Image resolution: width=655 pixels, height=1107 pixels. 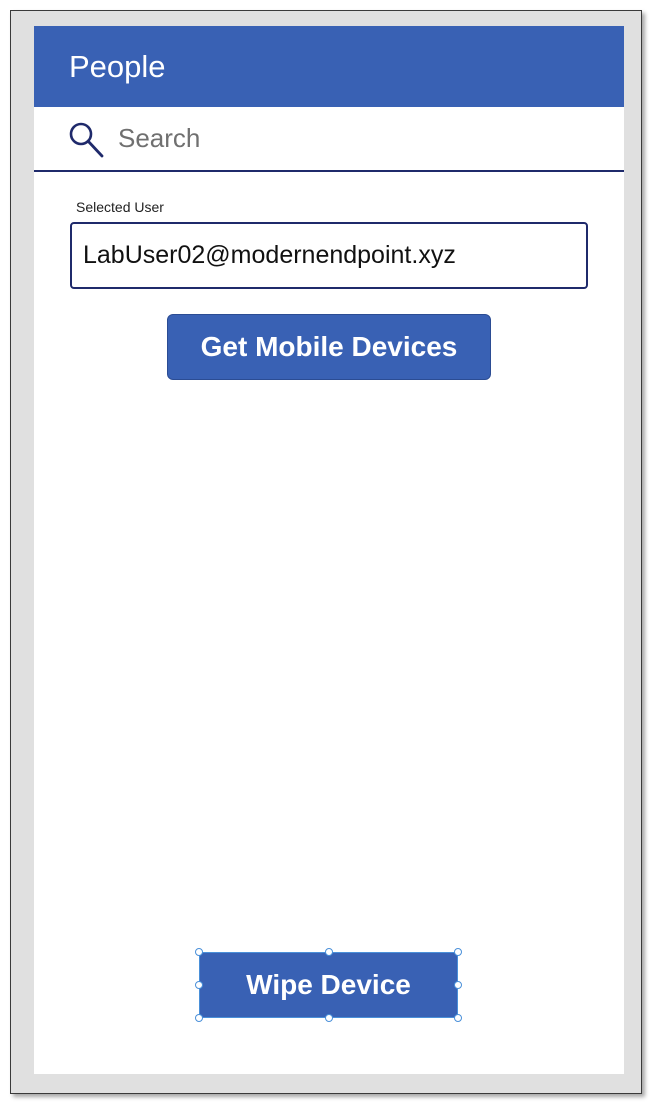 I want to click on header-bar: People, so click(x=329, y=66).